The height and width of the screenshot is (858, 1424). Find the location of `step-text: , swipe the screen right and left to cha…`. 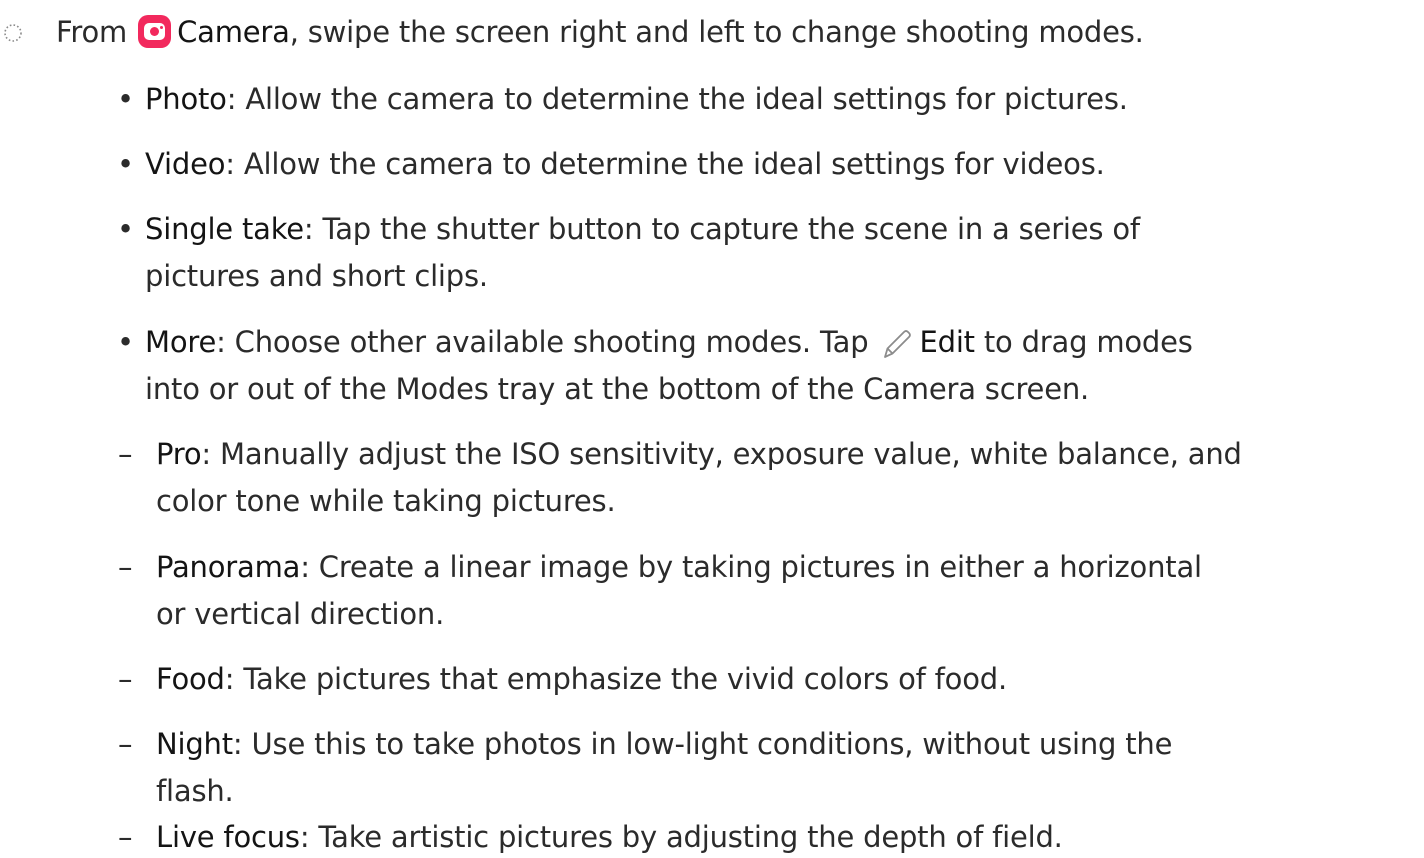

step-text: , swipe the screen right and left to cha… is located at coordinates (716, 32).